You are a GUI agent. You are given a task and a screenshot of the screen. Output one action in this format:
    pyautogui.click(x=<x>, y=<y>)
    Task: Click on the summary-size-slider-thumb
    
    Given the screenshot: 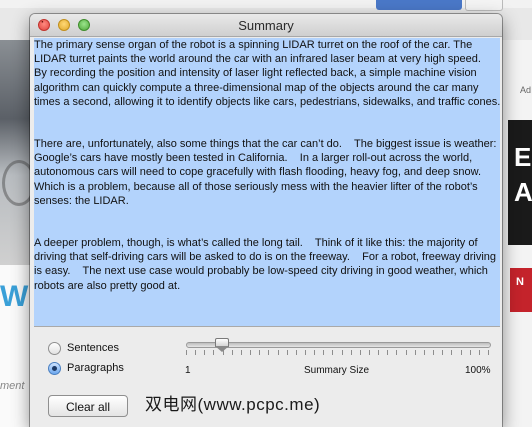 What is the action you would take?
    pyautogui.click(x=222, y=345)
    